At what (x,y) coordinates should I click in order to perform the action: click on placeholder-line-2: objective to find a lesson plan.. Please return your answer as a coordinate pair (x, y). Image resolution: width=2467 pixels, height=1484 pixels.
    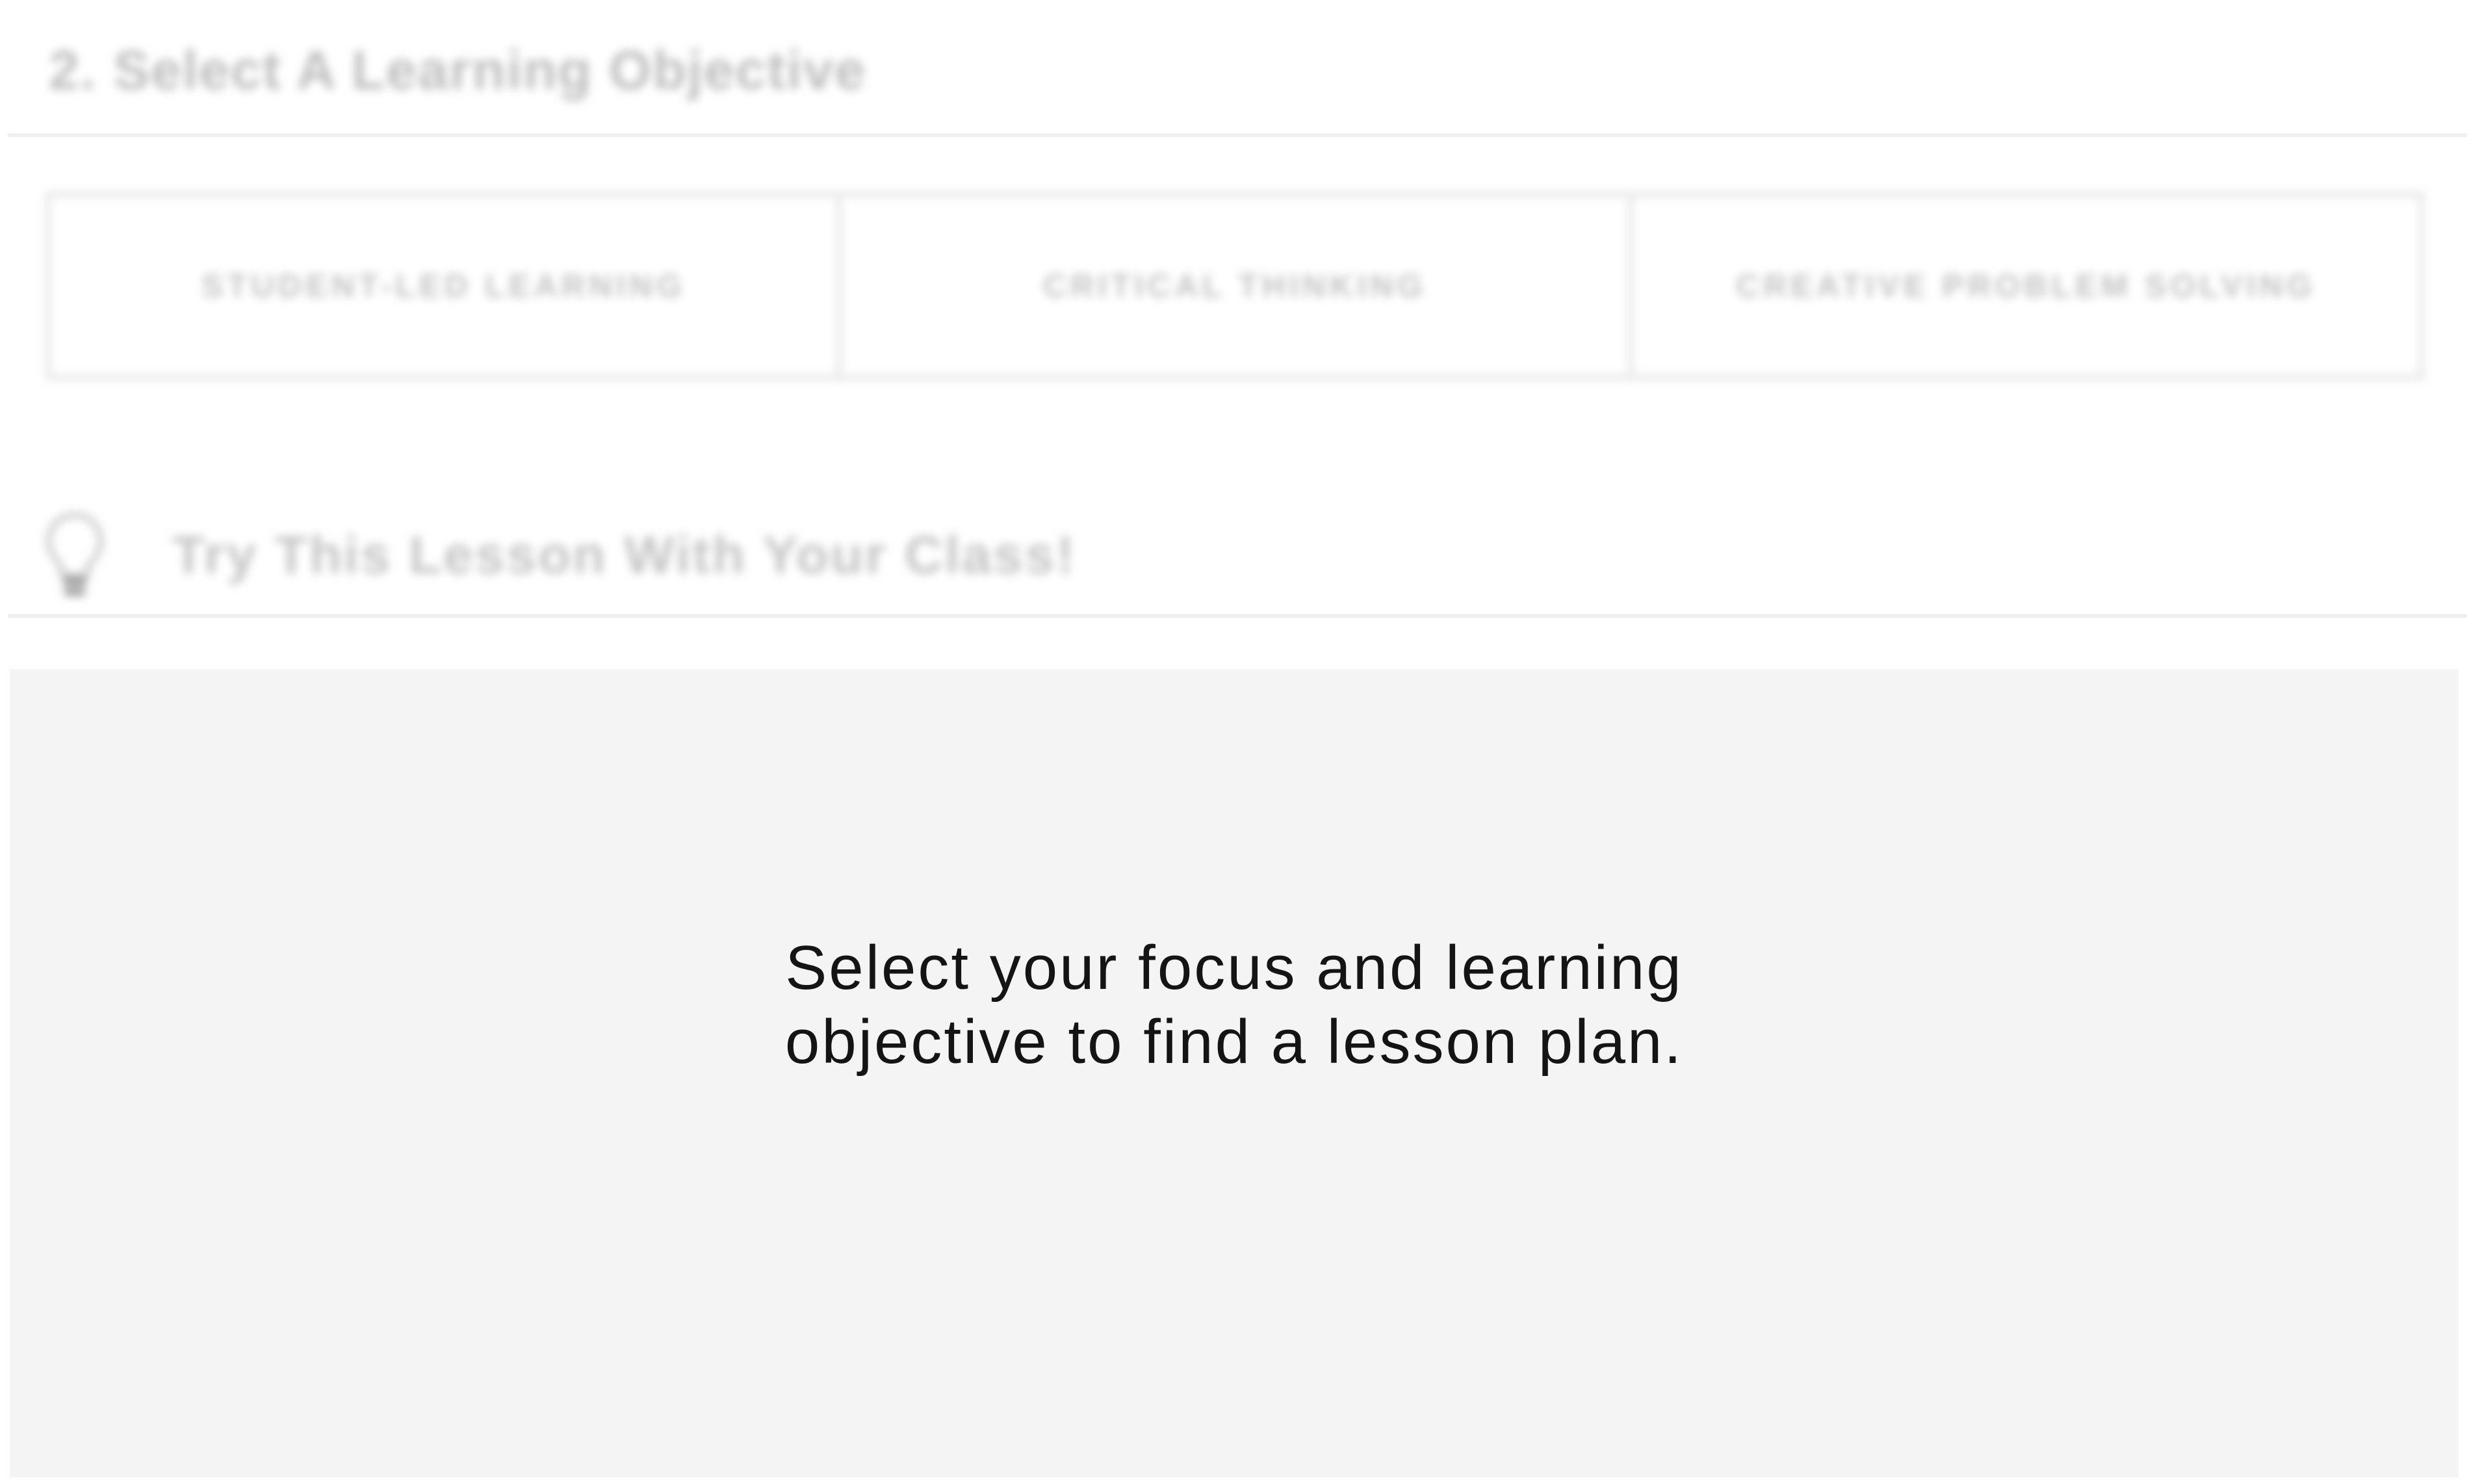
    Looking at the image, I should click on (1234, 1042).